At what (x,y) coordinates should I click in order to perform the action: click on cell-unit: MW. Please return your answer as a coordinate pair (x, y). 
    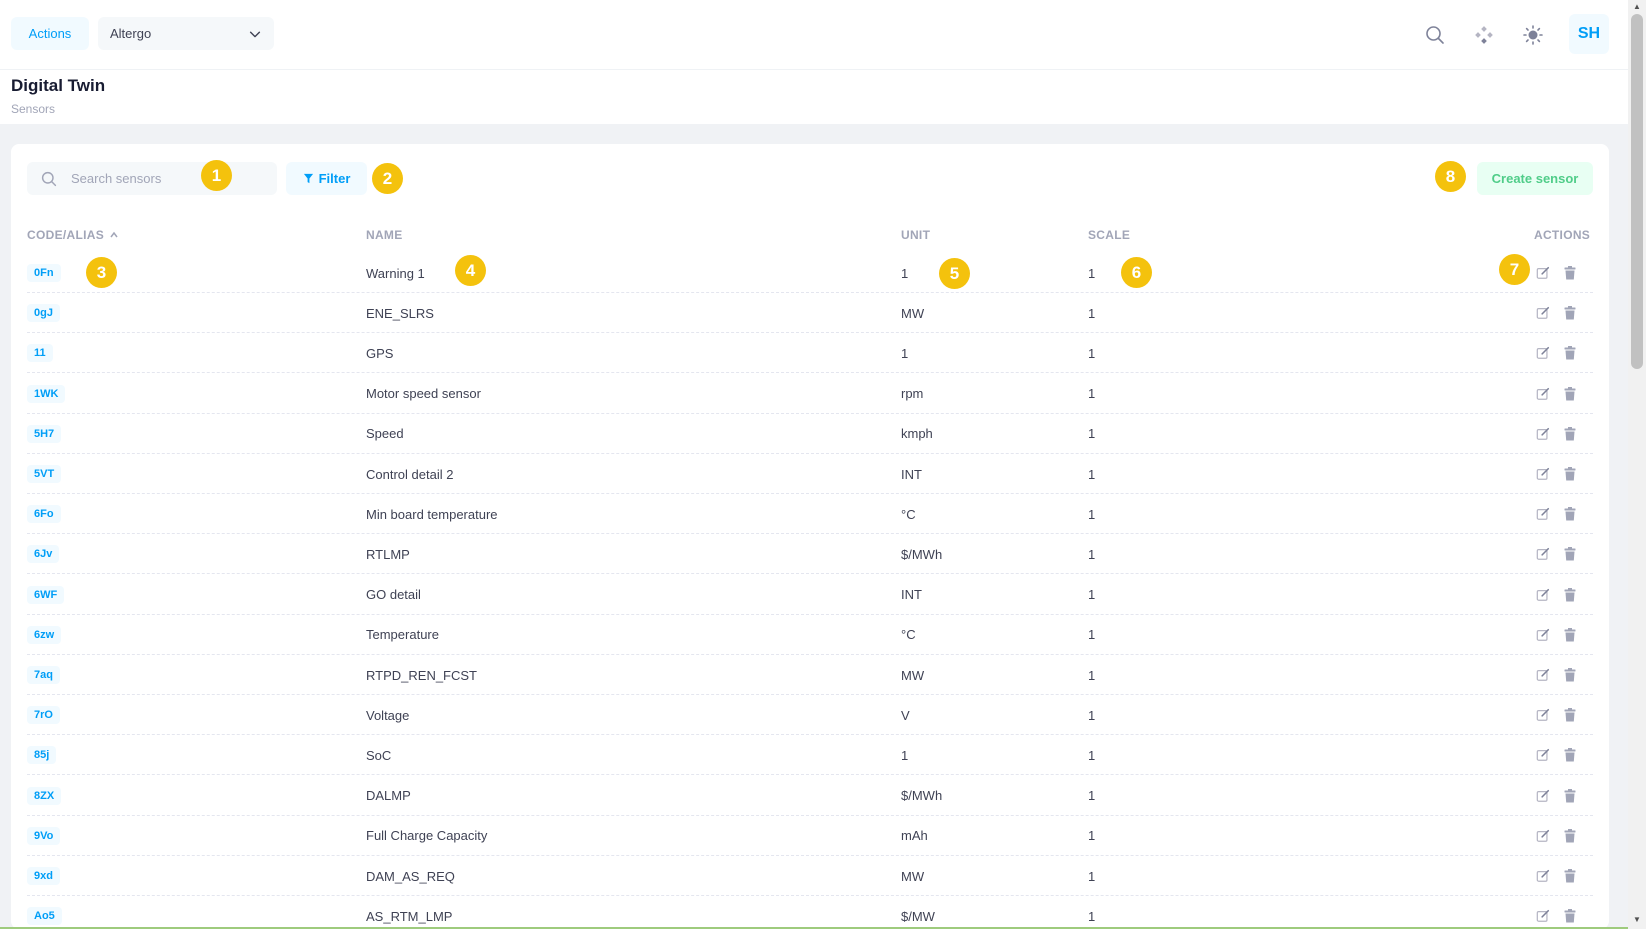
    Looking at the image, I should click on (913, 675).